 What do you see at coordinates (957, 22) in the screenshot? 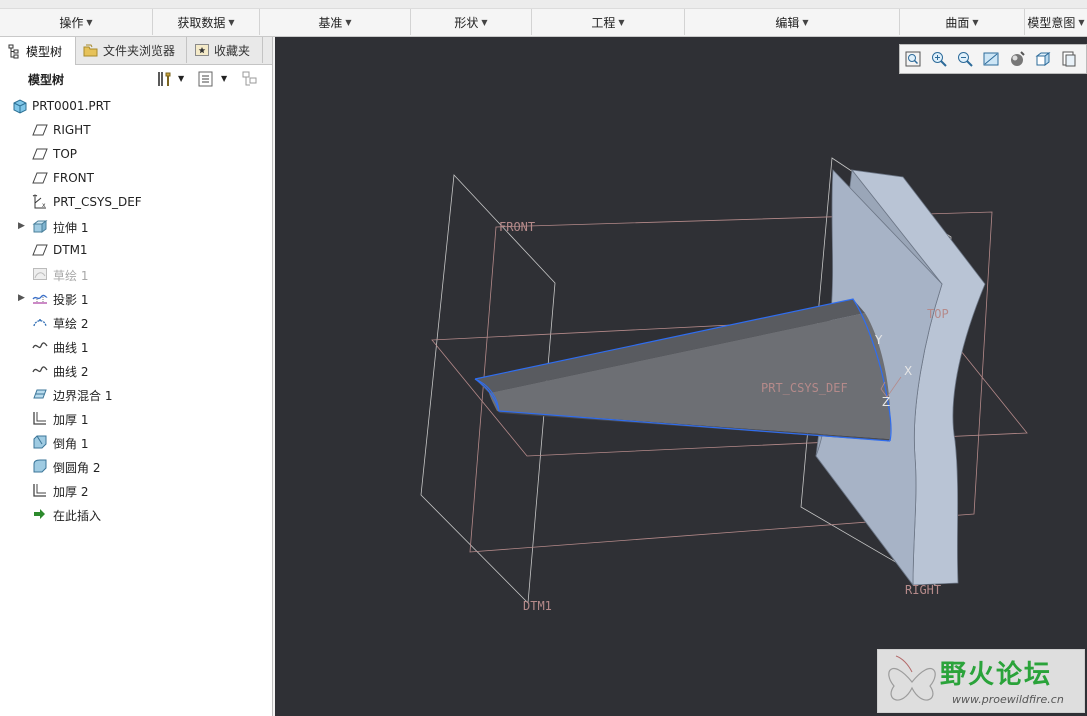
I see `ribbon-group-label: 曲面` at bounding box center [957, 22].